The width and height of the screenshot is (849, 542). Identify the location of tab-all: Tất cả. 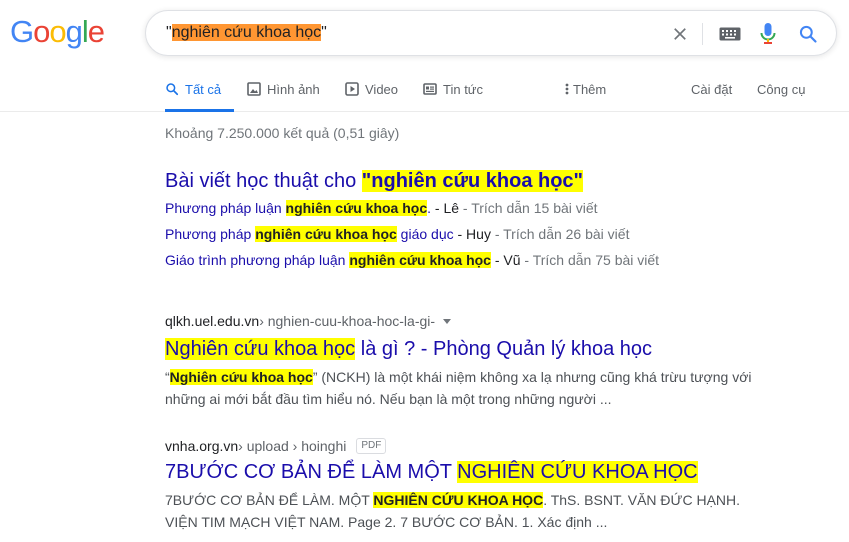
(199, 89).